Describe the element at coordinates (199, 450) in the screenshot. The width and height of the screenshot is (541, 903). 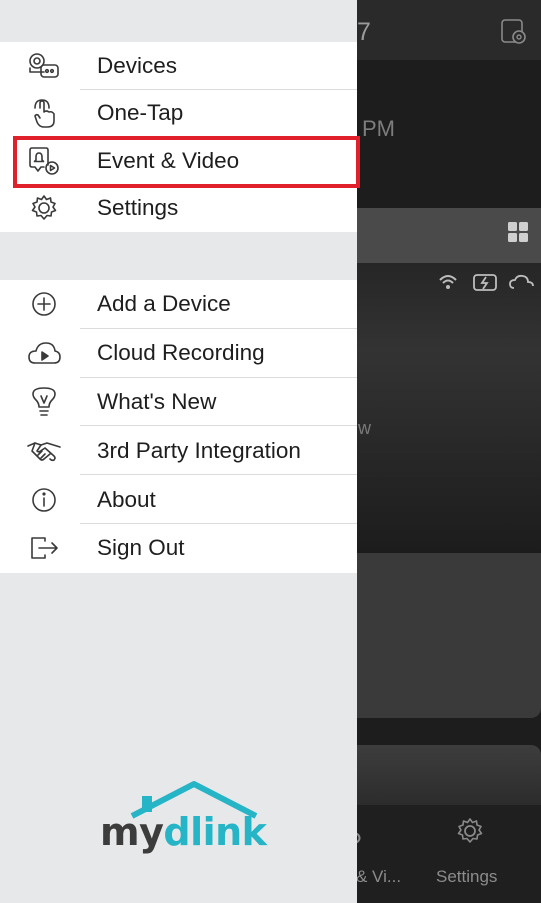
I see `menu-item-label: 3rd Party Integration` at that location.